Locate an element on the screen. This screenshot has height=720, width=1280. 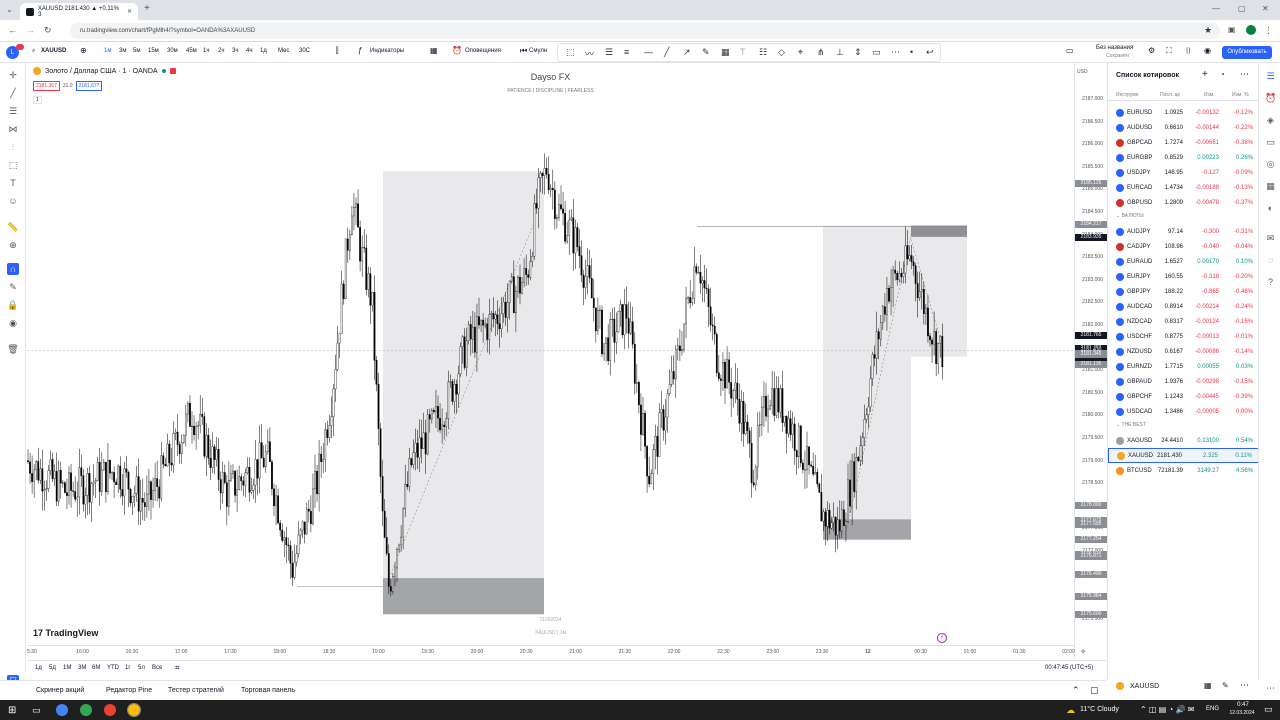
alerts-button: Оповещения is located at coordinates (483, 51).